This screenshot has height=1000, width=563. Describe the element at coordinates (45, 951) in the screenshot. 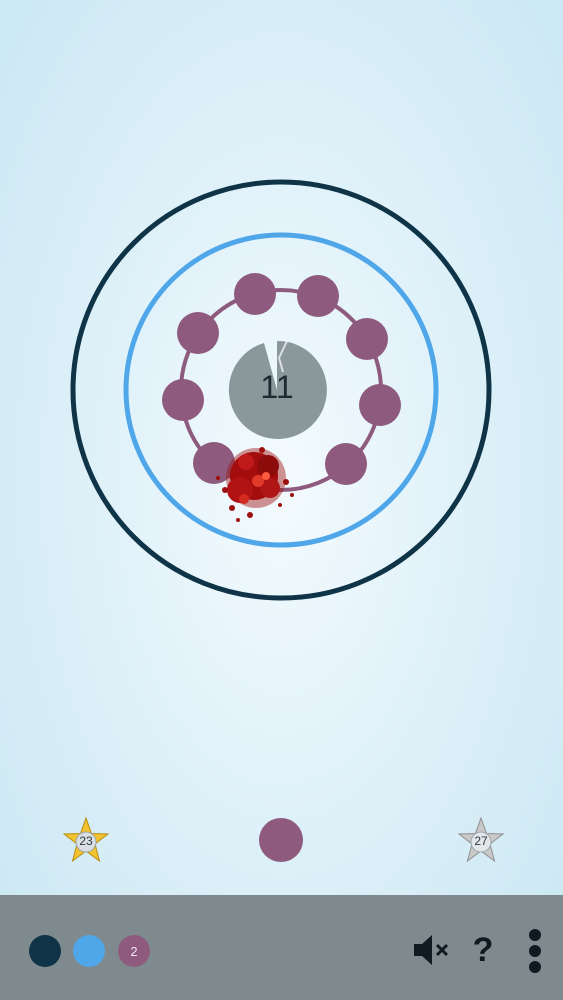

I see `color-swatch-dark` at that location.